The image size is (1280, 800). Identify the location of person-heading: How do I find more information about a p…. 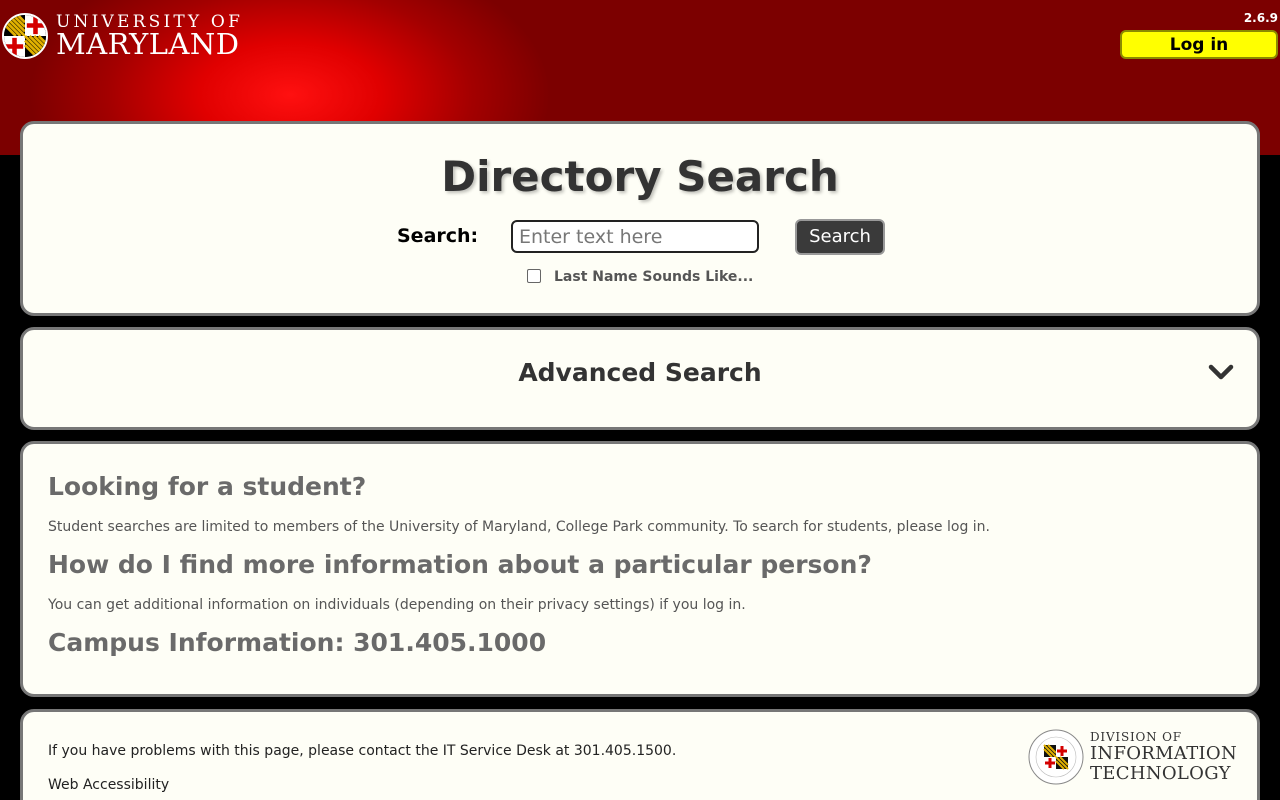
(460, 564).